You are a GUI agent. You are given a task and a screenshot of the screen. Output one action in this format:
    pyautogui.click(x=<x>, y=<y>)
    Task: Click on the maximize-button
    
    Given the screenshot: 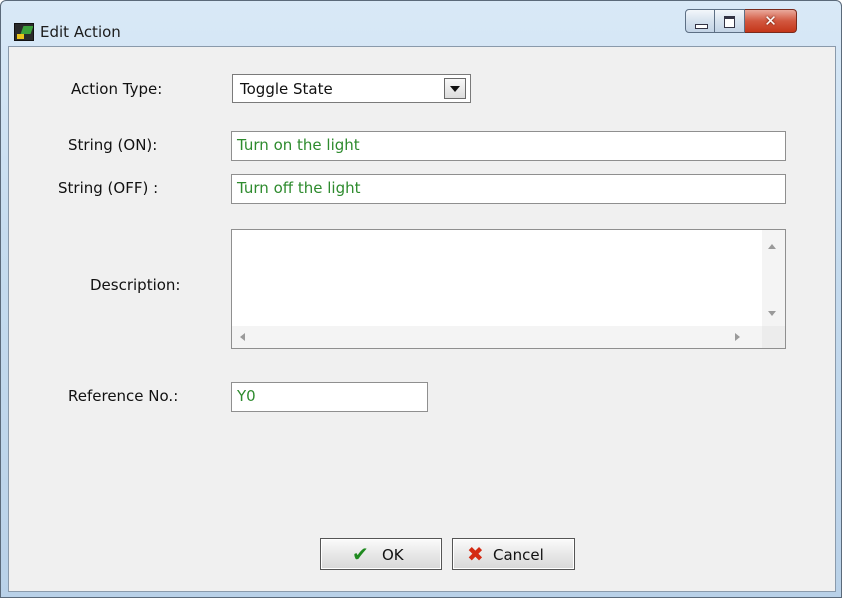 What is the action you would take?
    pyautogui.click(x=730, y=21)
    